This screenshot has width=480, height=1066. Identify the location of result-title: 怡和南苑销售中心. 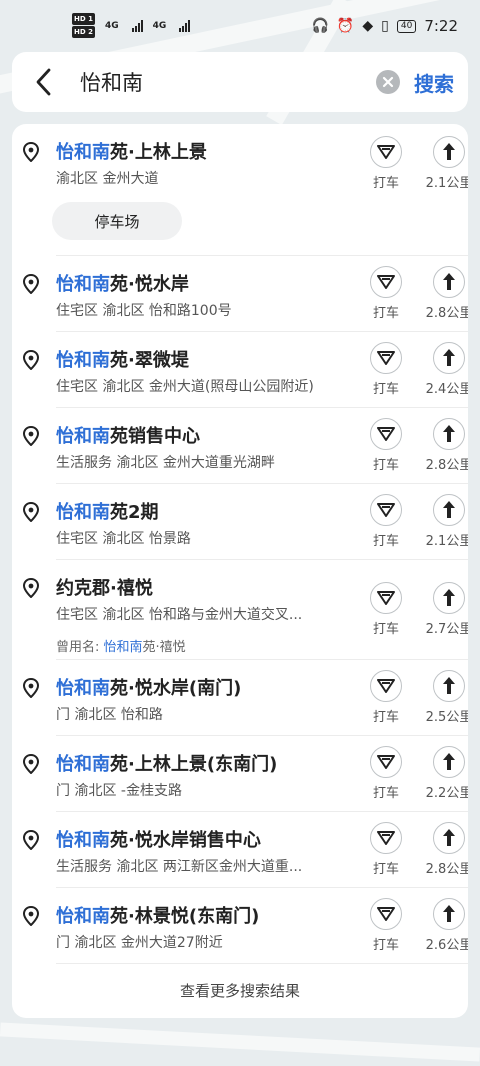
(128, 435).